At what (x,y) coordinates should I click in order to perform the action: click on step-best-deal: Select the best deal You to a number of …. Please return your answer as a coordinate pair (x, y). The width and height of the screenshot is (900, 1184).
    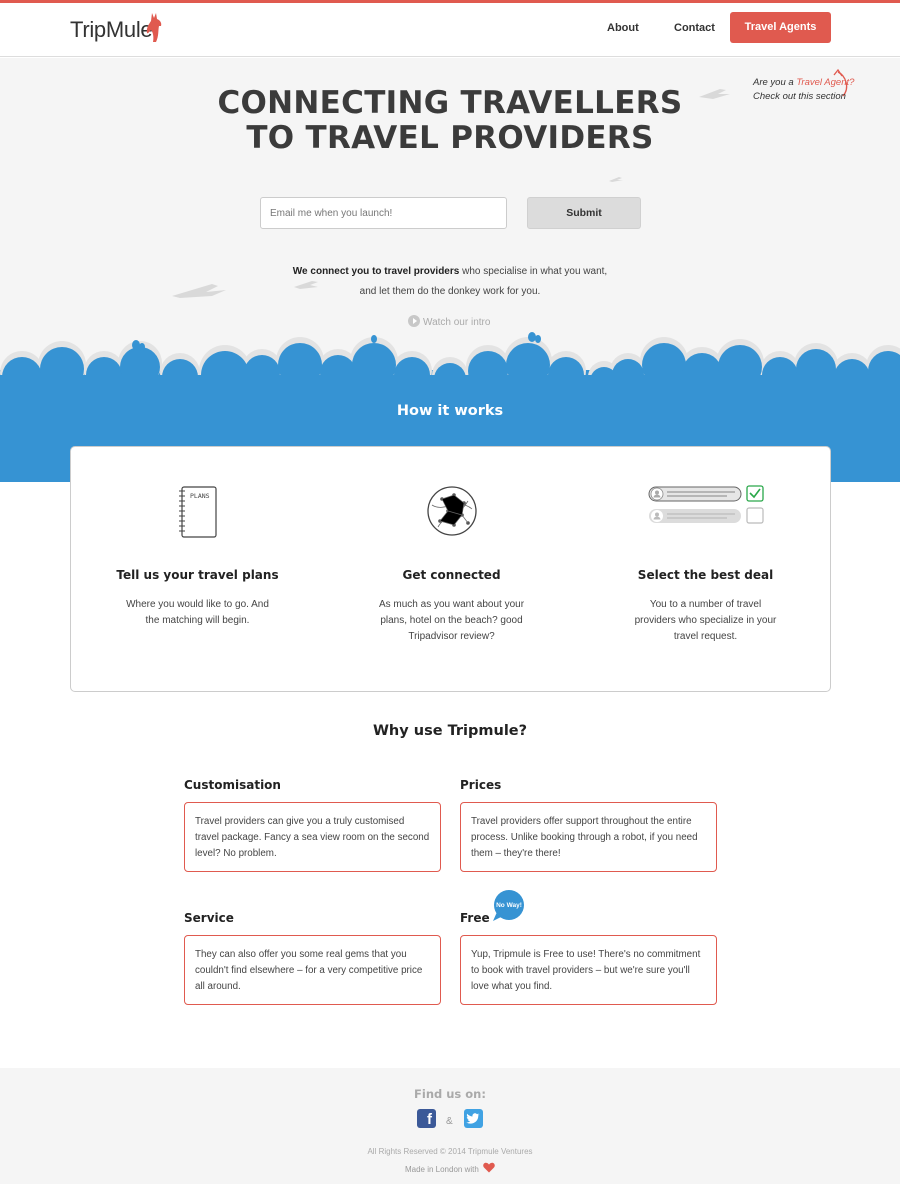
    Looking at the image, I should click on (705, 570).